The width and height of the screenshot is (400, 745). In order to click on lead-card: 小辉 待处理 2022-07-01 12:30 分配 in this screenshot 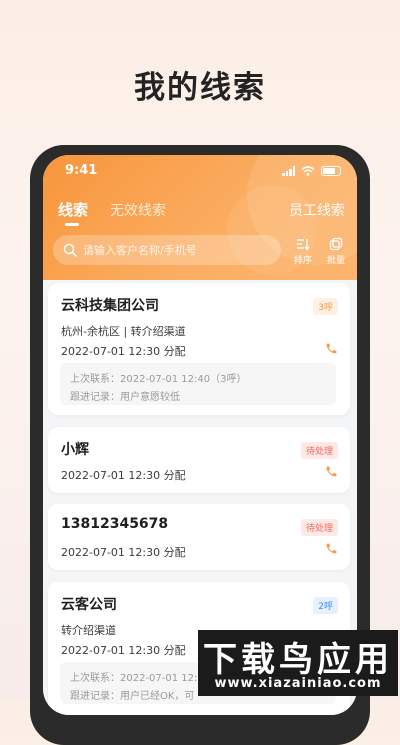, I will do `click(199, 460)`.